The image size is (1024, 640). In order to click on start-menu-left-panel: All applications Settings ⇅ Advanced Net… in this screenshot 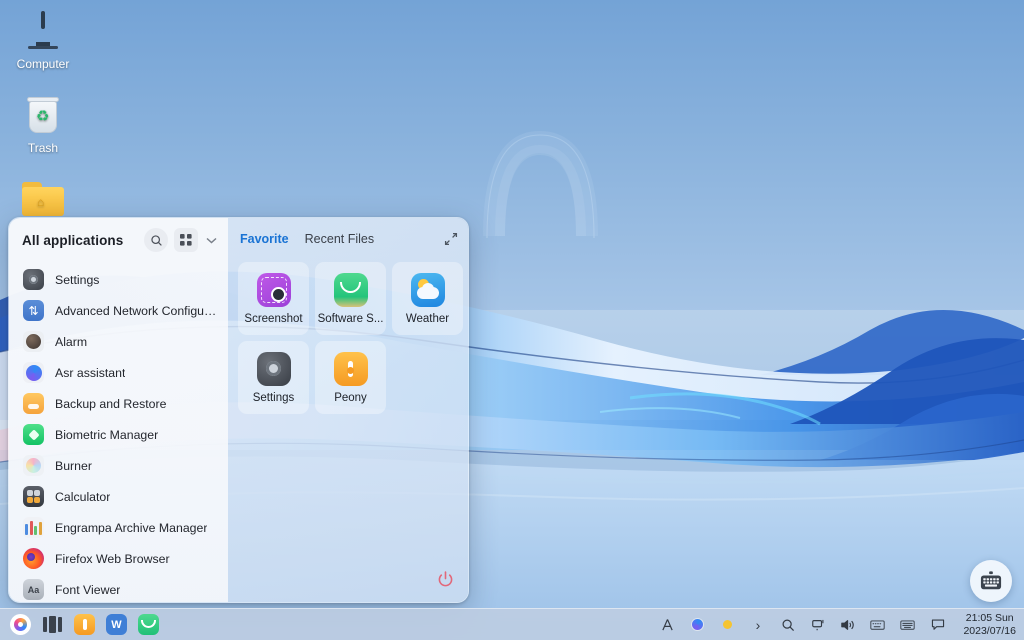, I will do `click(118, 410)`.